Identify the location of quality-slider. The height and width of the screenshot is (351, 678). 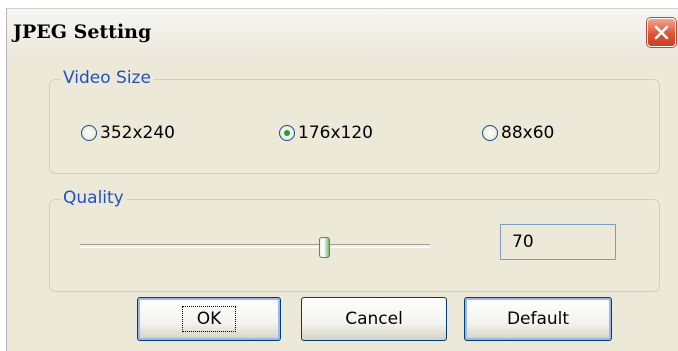
(255, 247).